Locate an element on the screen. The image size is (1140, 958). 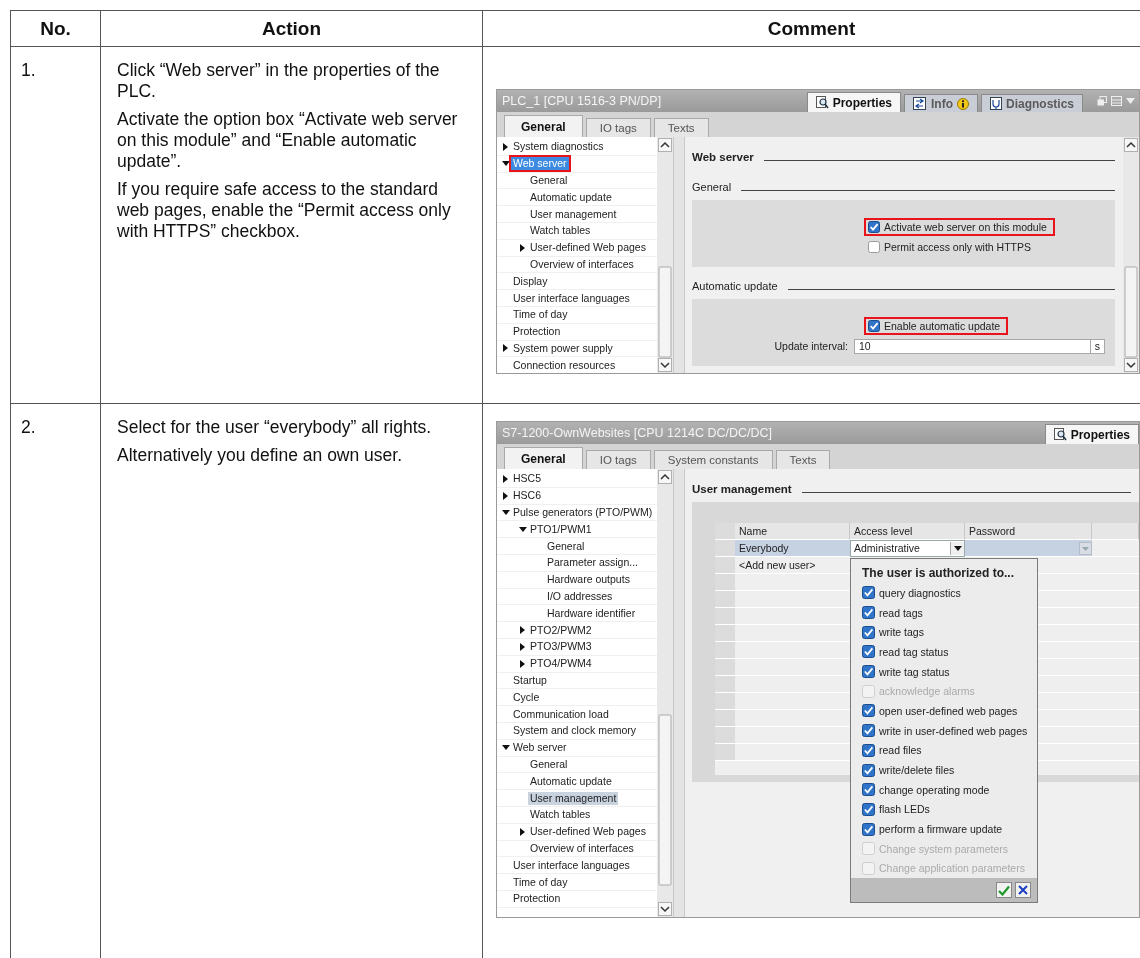
tree-item: Overview of interfaces is located at coordinates (582, 848).